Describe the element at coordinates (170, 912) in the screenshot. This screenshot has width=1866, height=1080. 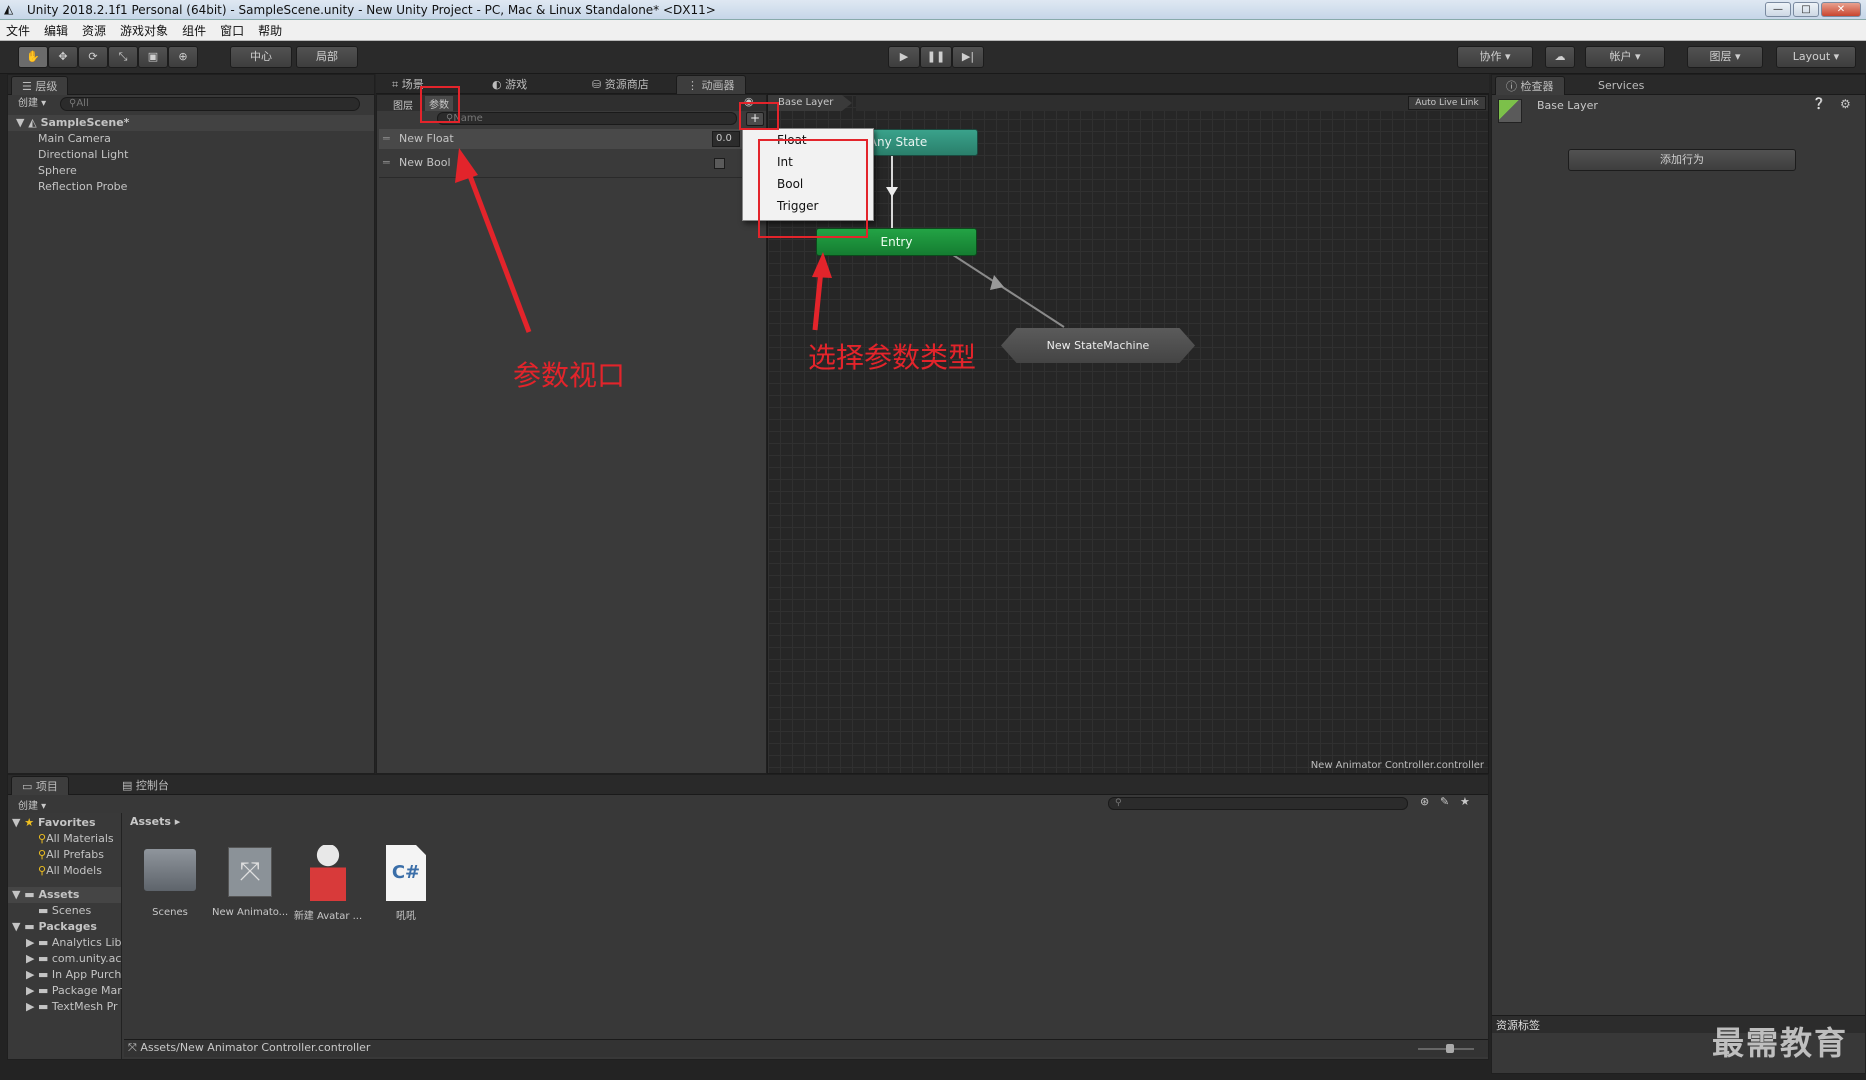
I see `asset-tile-label: Scenes` at that location.